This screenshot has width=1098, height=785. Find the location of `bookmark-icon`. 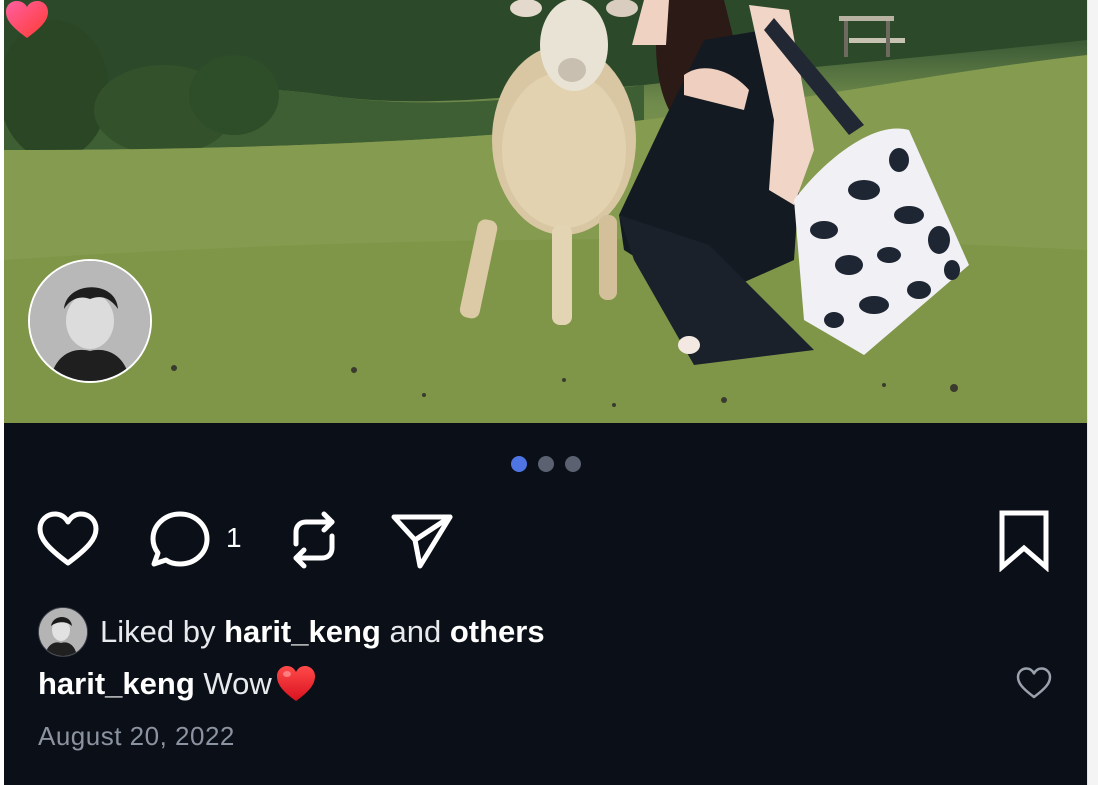

bookmark-icon is located at coordinates (1024, 541).